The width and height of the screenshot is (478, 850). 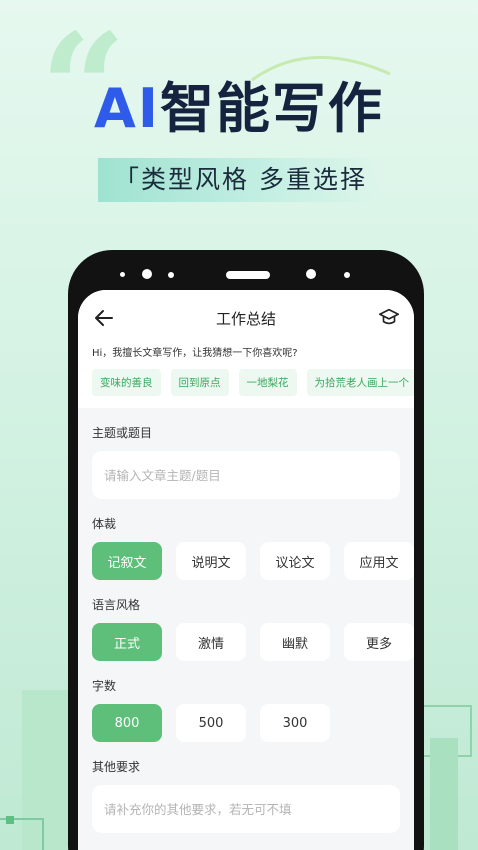 What do you see at coordinates (104, 318) in the screenshot?
I see `back-arrow-icon` at bounding box center [104, 318].